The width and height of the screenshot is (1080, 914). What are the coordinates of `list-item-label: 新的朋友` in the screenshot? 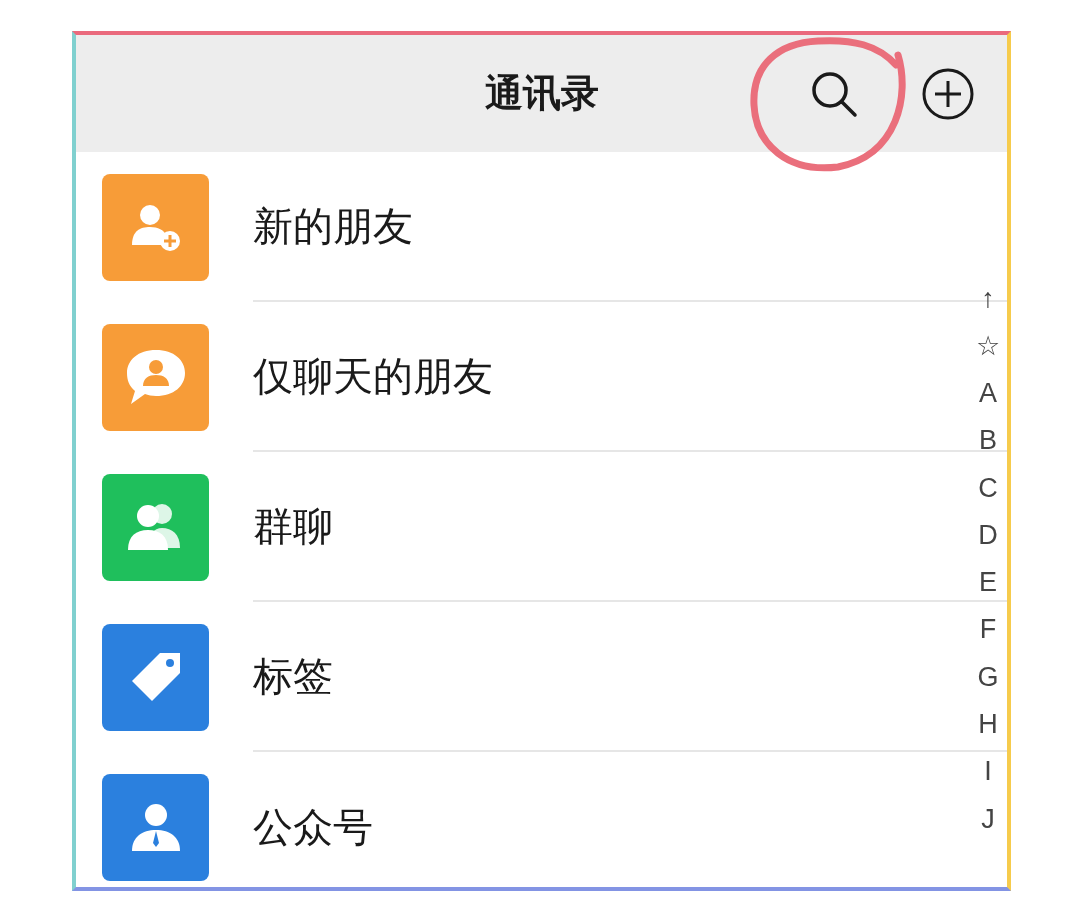 It's located at (333, 226).